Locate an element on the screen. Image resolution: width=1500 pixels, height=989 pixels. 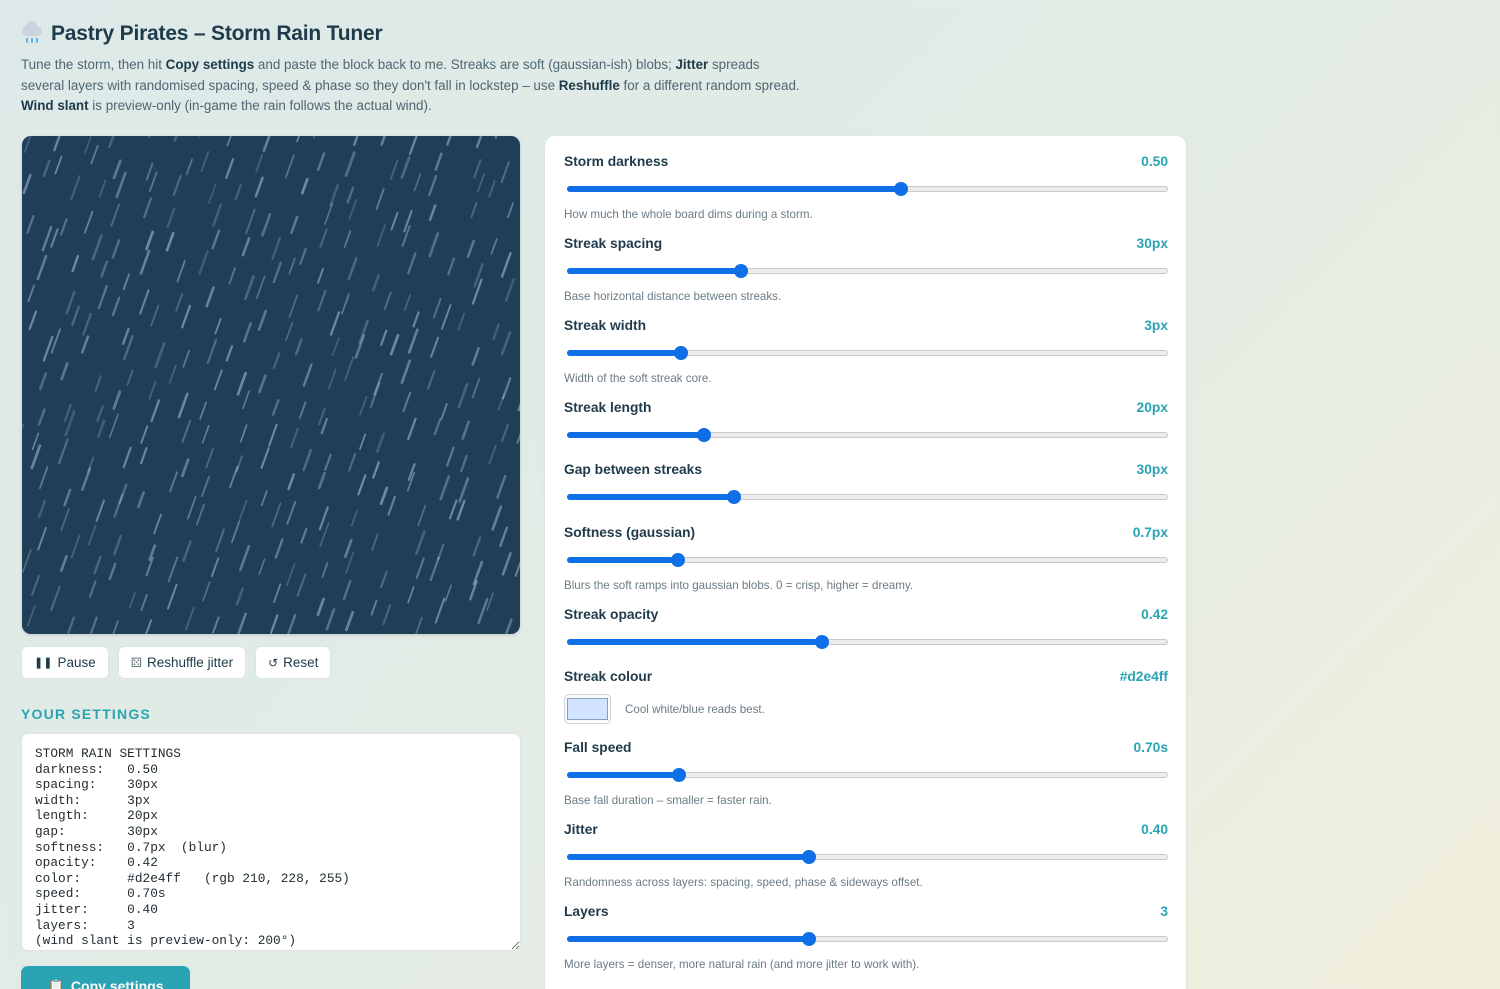
darkness-slider is located at coordinates (867, 189).